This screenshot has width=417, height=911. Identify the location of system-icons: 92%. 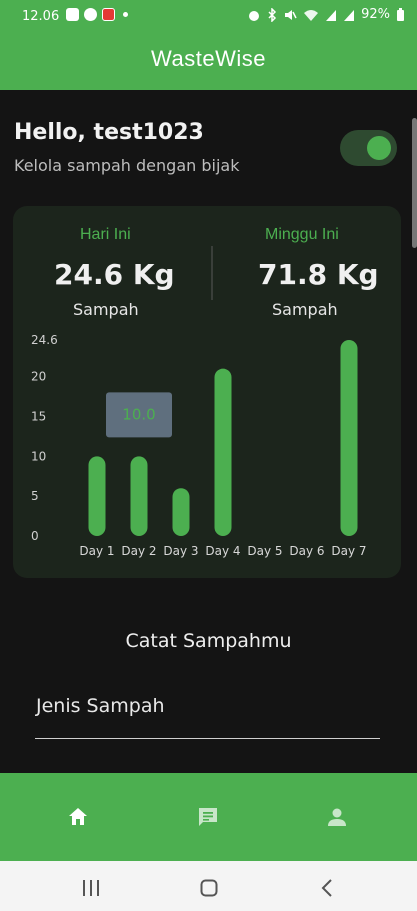
(326, 14).